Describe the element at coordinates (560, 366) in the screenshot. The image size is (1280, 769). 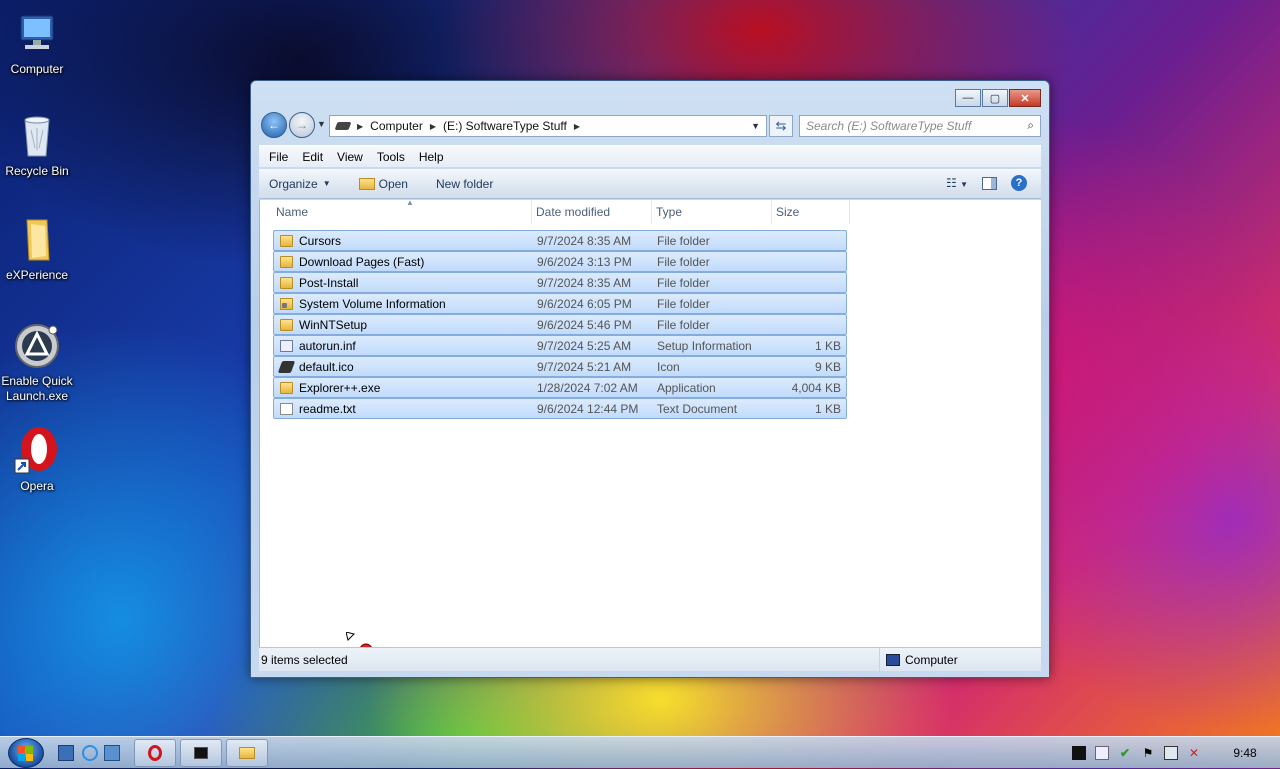
I see `file-row: default.ico 9/7/2024 5:21 AM Icon 9 KB` at that location.